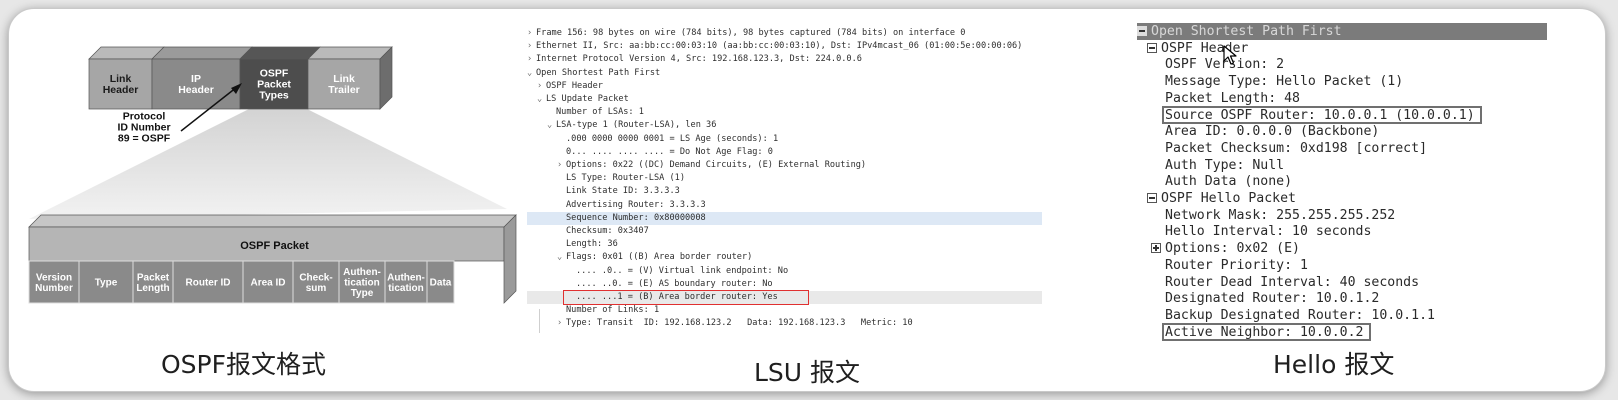 Image resolution: width=1618 pixels, height=400 pixels. I want to click on ip-segment-label: OSPF Packet Types, so click(274, 85).